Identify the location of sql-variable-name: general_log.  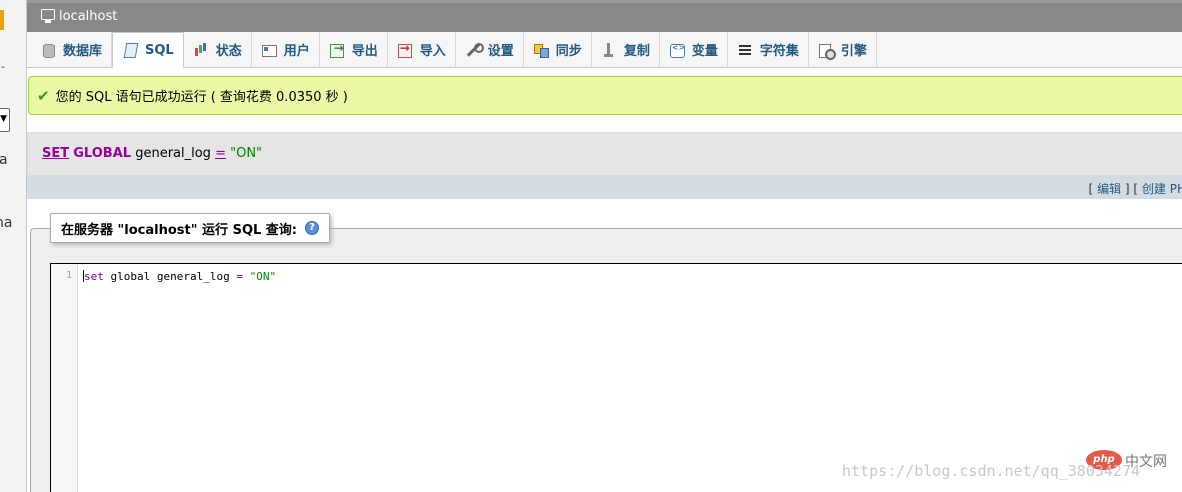
(173, 153).